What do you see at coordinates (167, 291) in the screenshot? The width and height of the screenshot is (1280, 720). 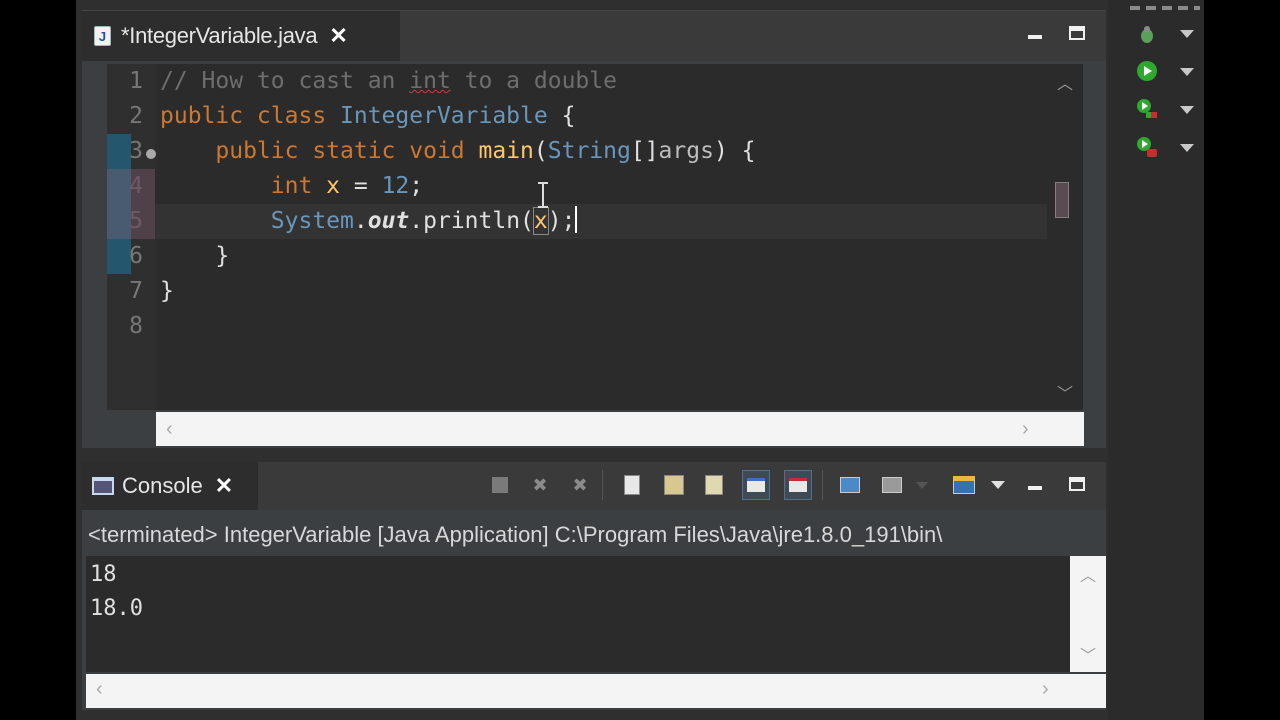 I see `code-line-7: }` at bounding box center [167, 291].